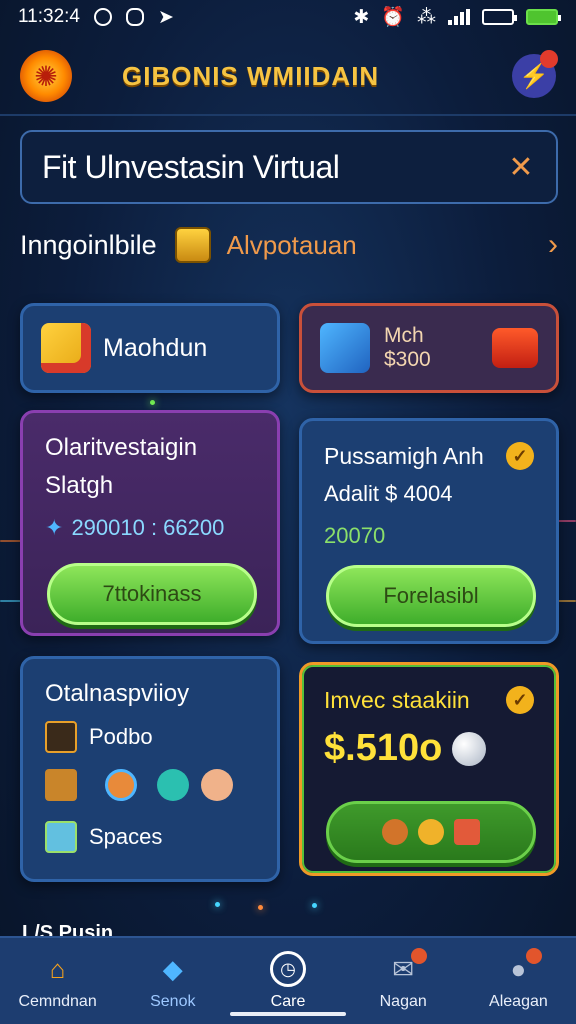 This screenshot has height=1024, width=576. Describe the element at coordinates (61, 837) in the screenshot. I see `card-icon` at that location.